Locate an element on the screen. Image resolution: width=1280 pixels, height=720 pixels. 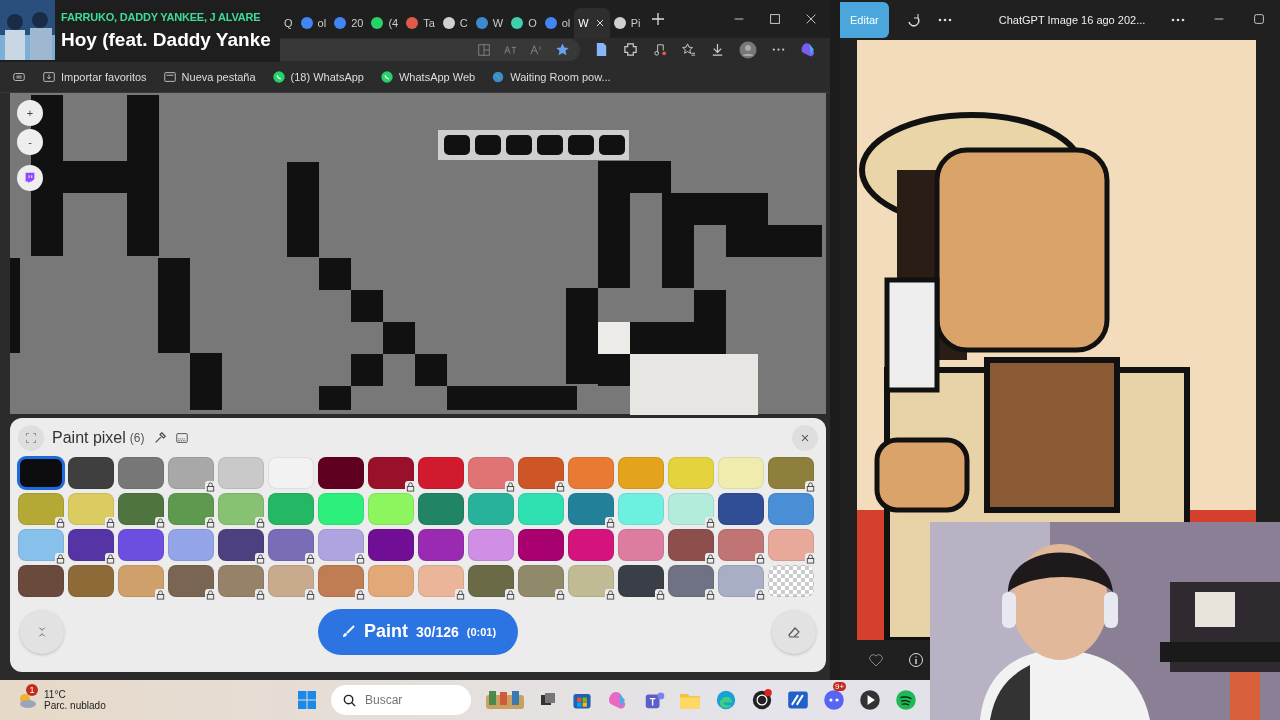
twitch-button is located at coordinates (30, 177).